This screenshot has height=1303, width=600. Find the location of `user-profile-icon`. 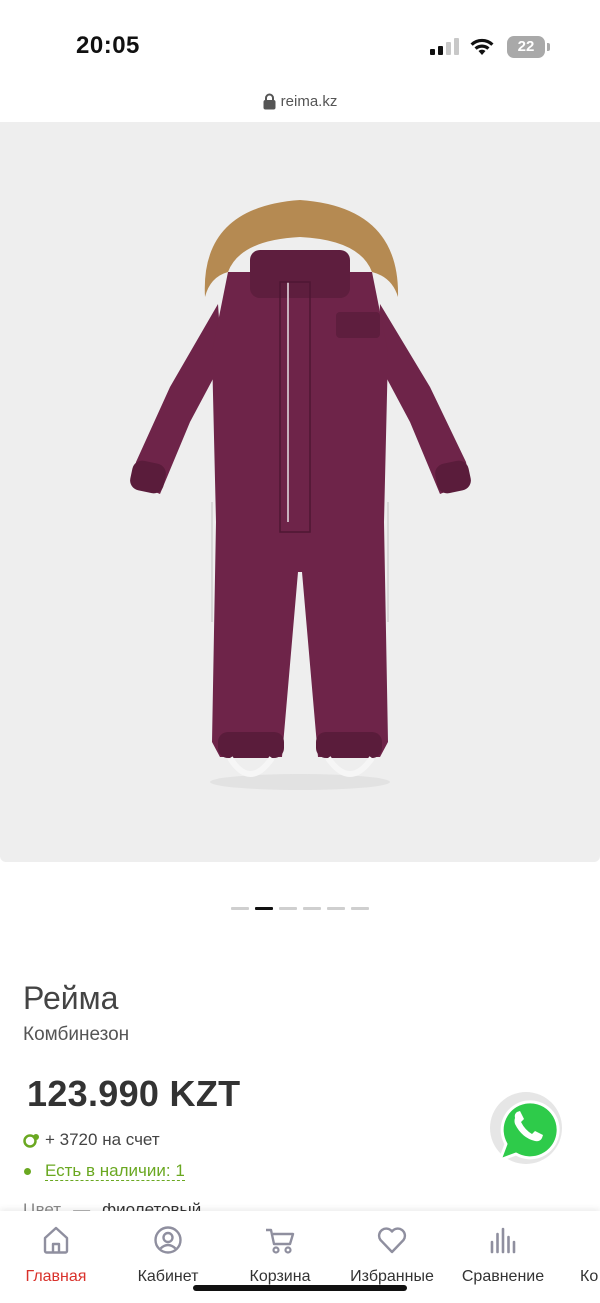

user-profile-icon is located at coordinates (168, 1240).